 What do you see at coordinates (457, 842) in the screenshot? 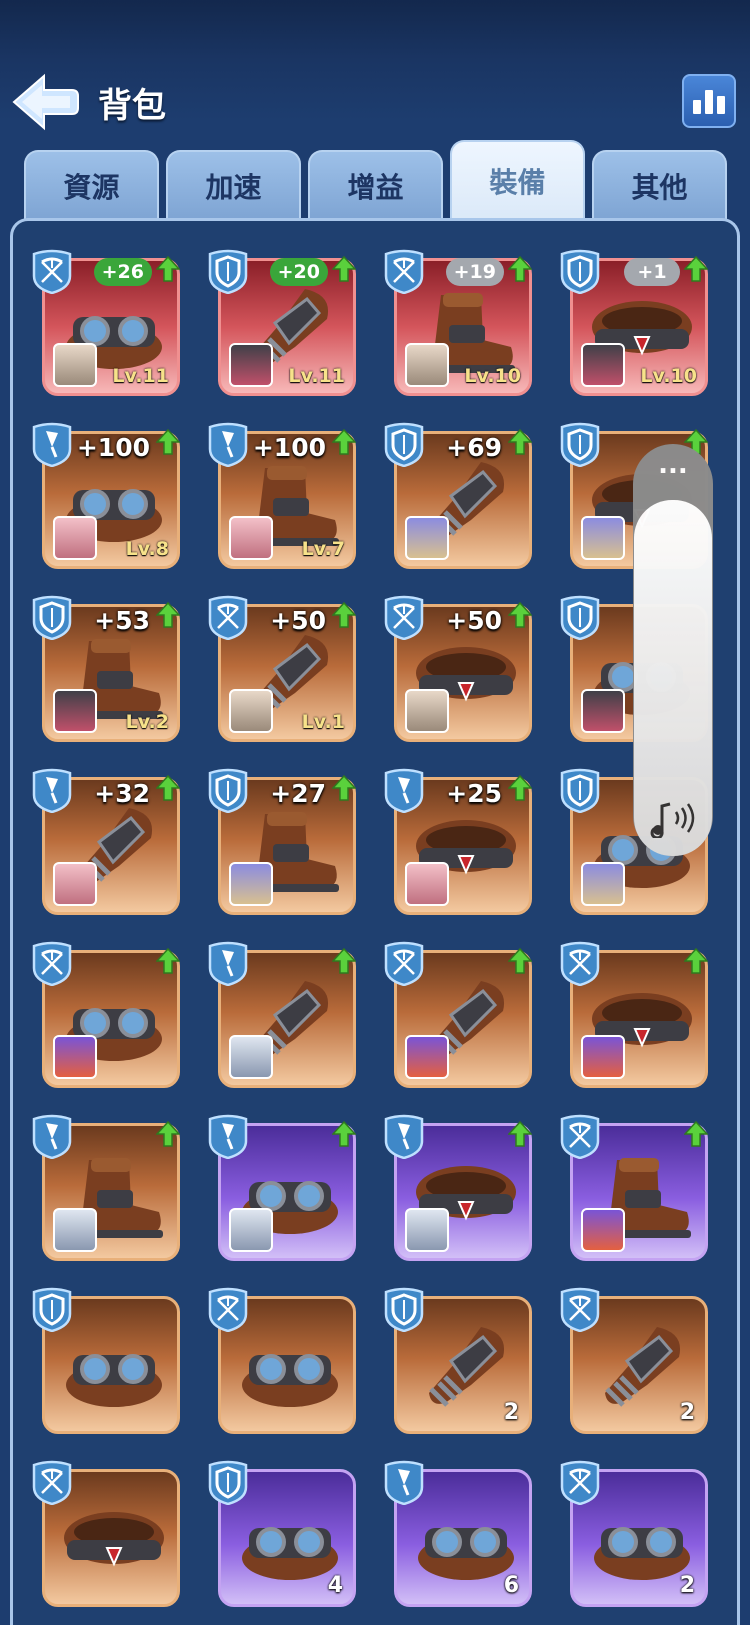
I see `equipment-item: +25` at bounding box center [457, 842].